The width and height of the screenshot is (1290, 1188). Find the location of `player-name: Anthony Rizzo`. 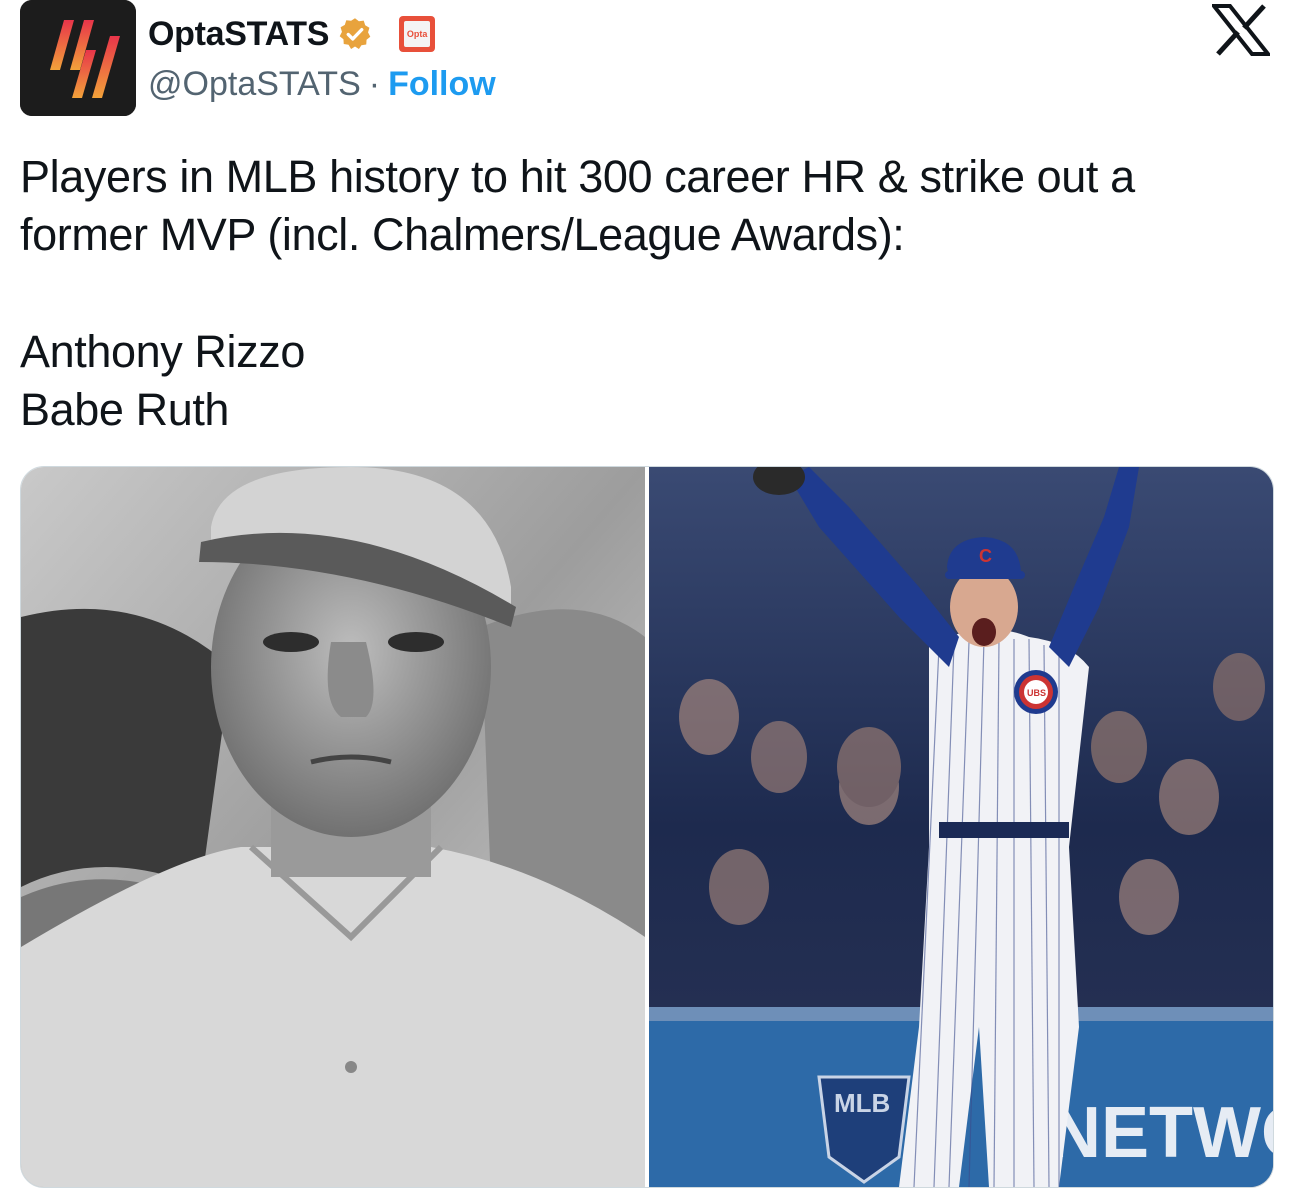

player-name: Anthony Rizzo is located at coordinates (162, 351).